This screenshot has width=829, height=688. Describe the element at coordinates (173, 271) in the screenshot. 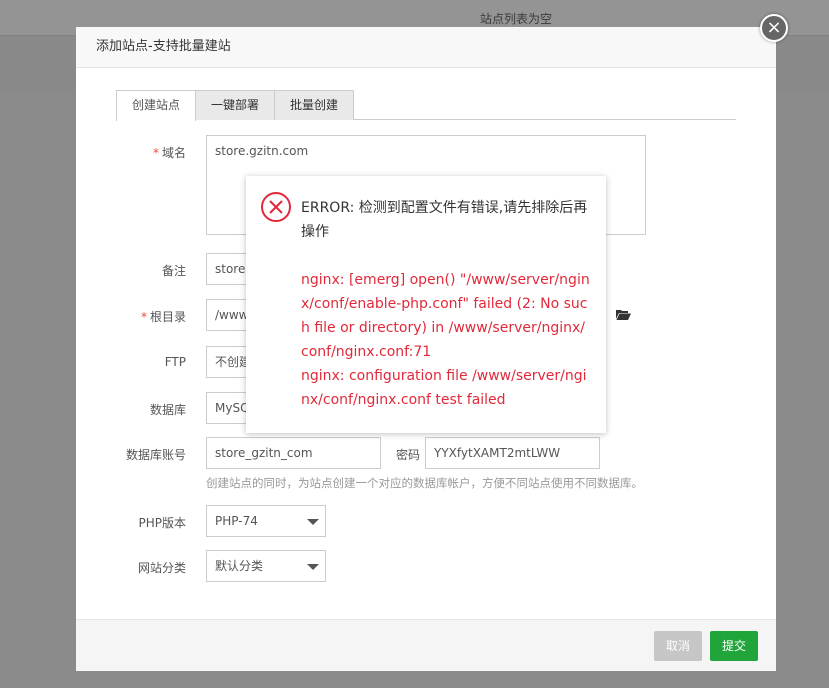

I see `remark-label: 备注` at that location.